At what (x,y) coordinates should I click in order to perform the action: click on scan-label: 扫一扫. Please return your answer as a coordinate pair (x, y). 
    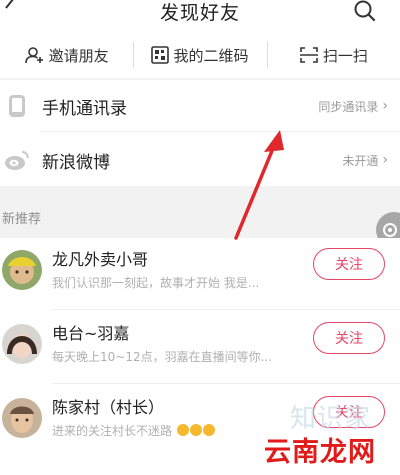
    Looking at the image, I should click on (345, 55).